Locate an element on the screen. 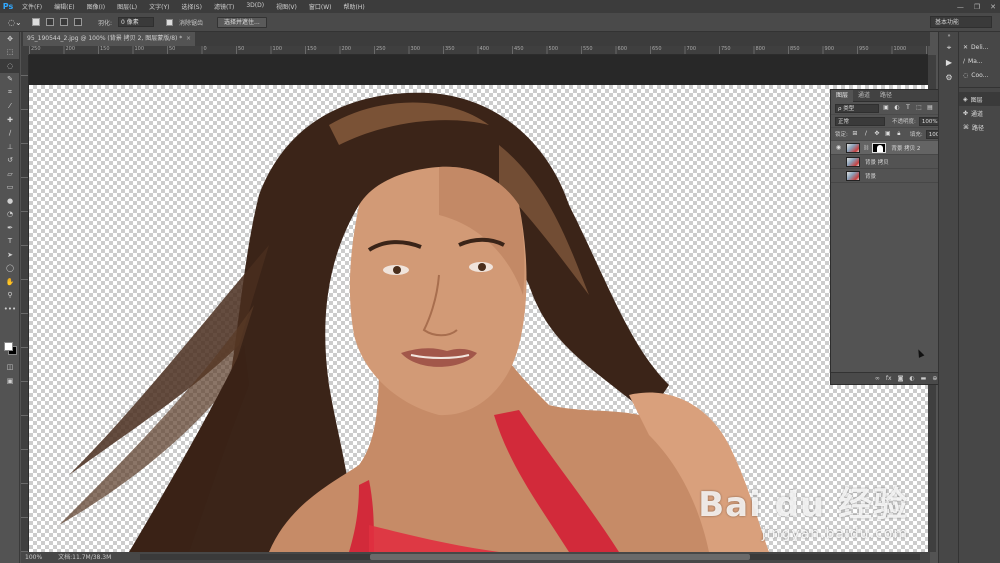 This screenshot has height=563, width=1000. layer-name: 背景 拷贝 2 is located at coordinates (905, 148).